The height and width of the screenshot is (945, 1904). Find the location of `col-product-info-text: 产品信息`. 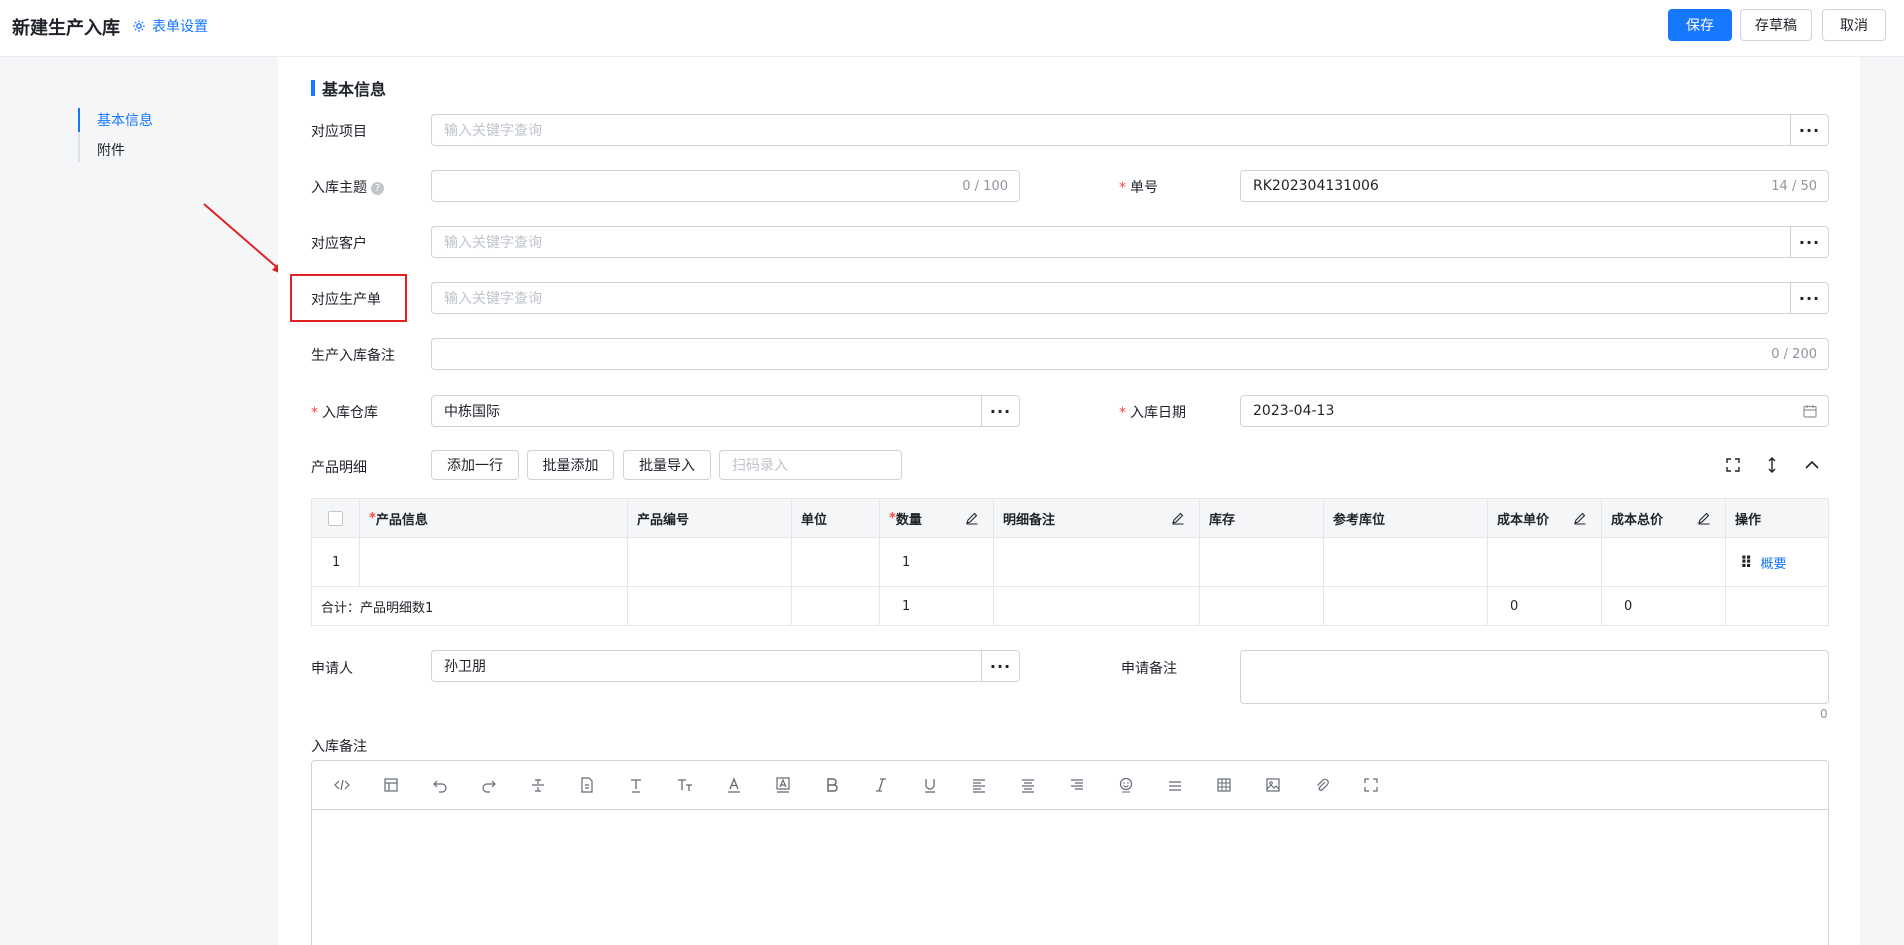

col-product-info-text: 产品信息 is located at coordinates (401, 520).